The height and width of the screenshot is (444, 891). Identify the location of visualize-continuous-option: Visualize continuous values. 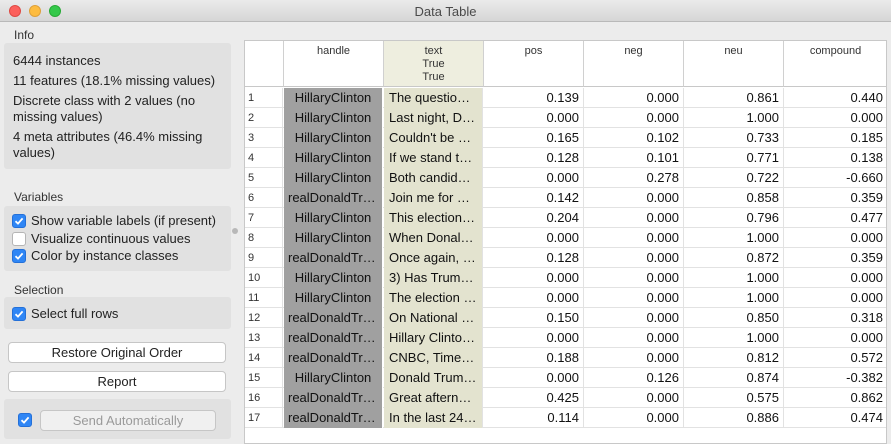
(101, 238).